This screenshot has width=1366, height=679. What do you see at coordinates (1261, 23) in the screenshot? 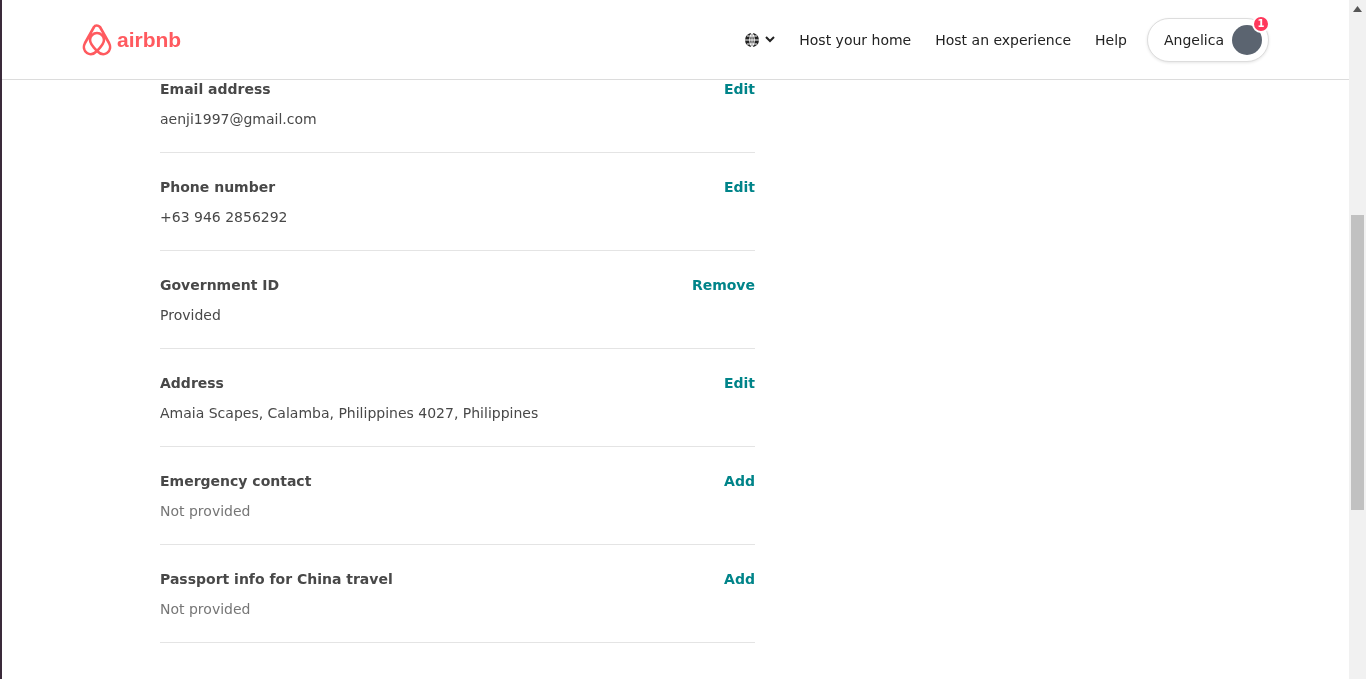
I see `notification-badge: 1` at bounding box center [1261, 23].